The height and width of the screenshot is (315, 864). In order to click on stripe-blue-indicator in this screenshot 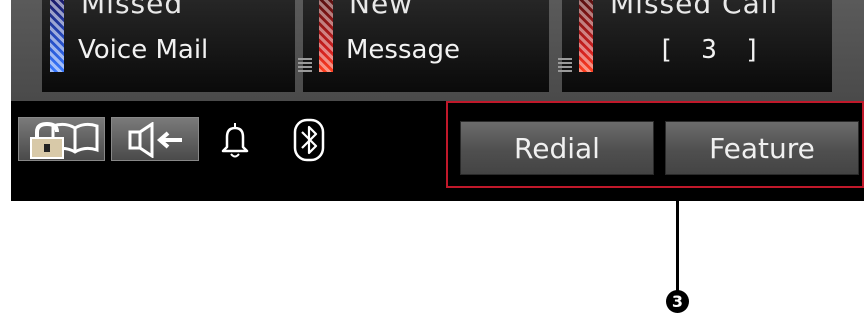, I will do `click(57, 36)`.